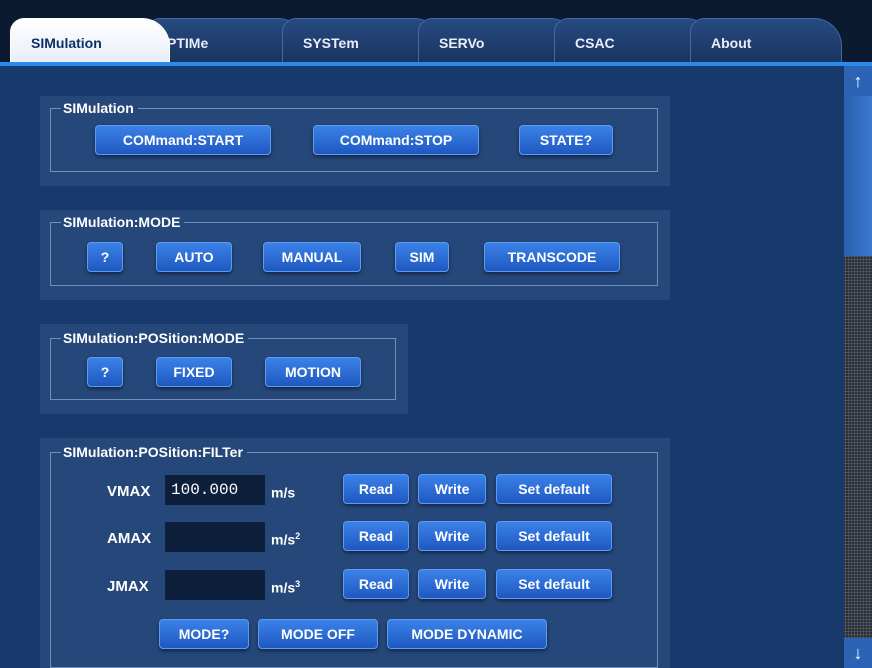 The width and height of the screenshot is (872, 668). Describe the element at coordinates (422, 257) in the screenshot. I see `mode-sim-button: SIM` at that location.